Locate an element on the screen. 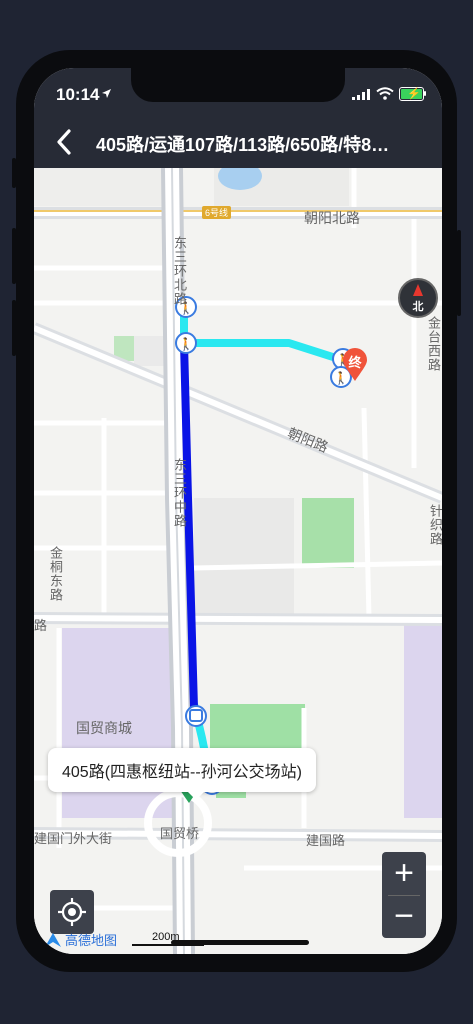 Image resolution: width=473 pixels, height=1024 pixels. end-pin: 终 is located at coordinates (355, 365).